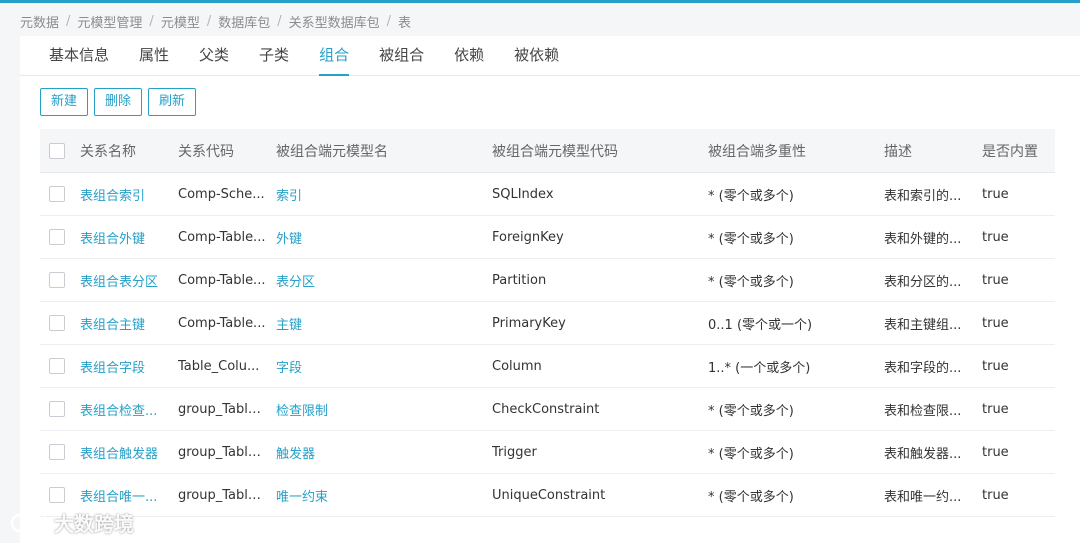 This screenshot has height=543, width=1080. I want to click on cell-target-model-name: 检查限制, so click(384, 409).